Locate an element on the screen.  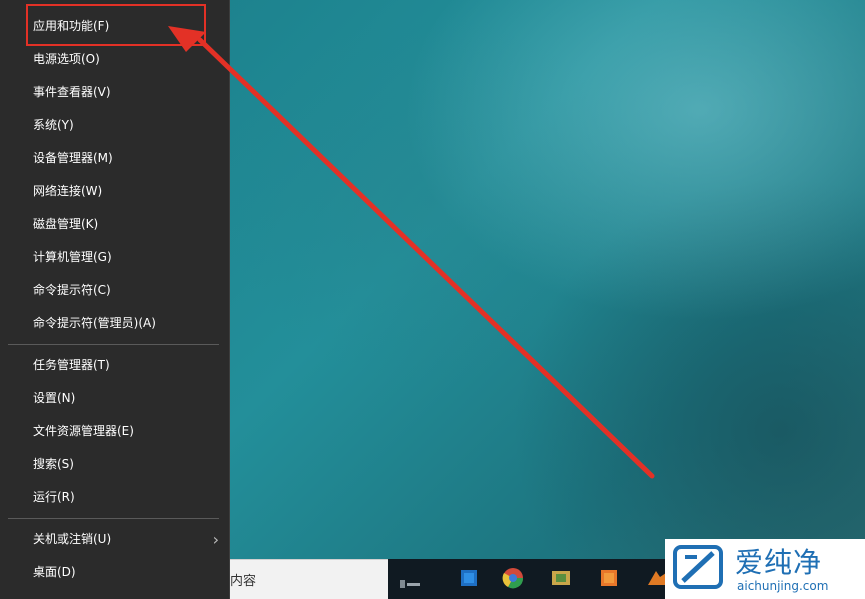
menu-item-label: 电源选项(O) is located at coordinates (66, 59).